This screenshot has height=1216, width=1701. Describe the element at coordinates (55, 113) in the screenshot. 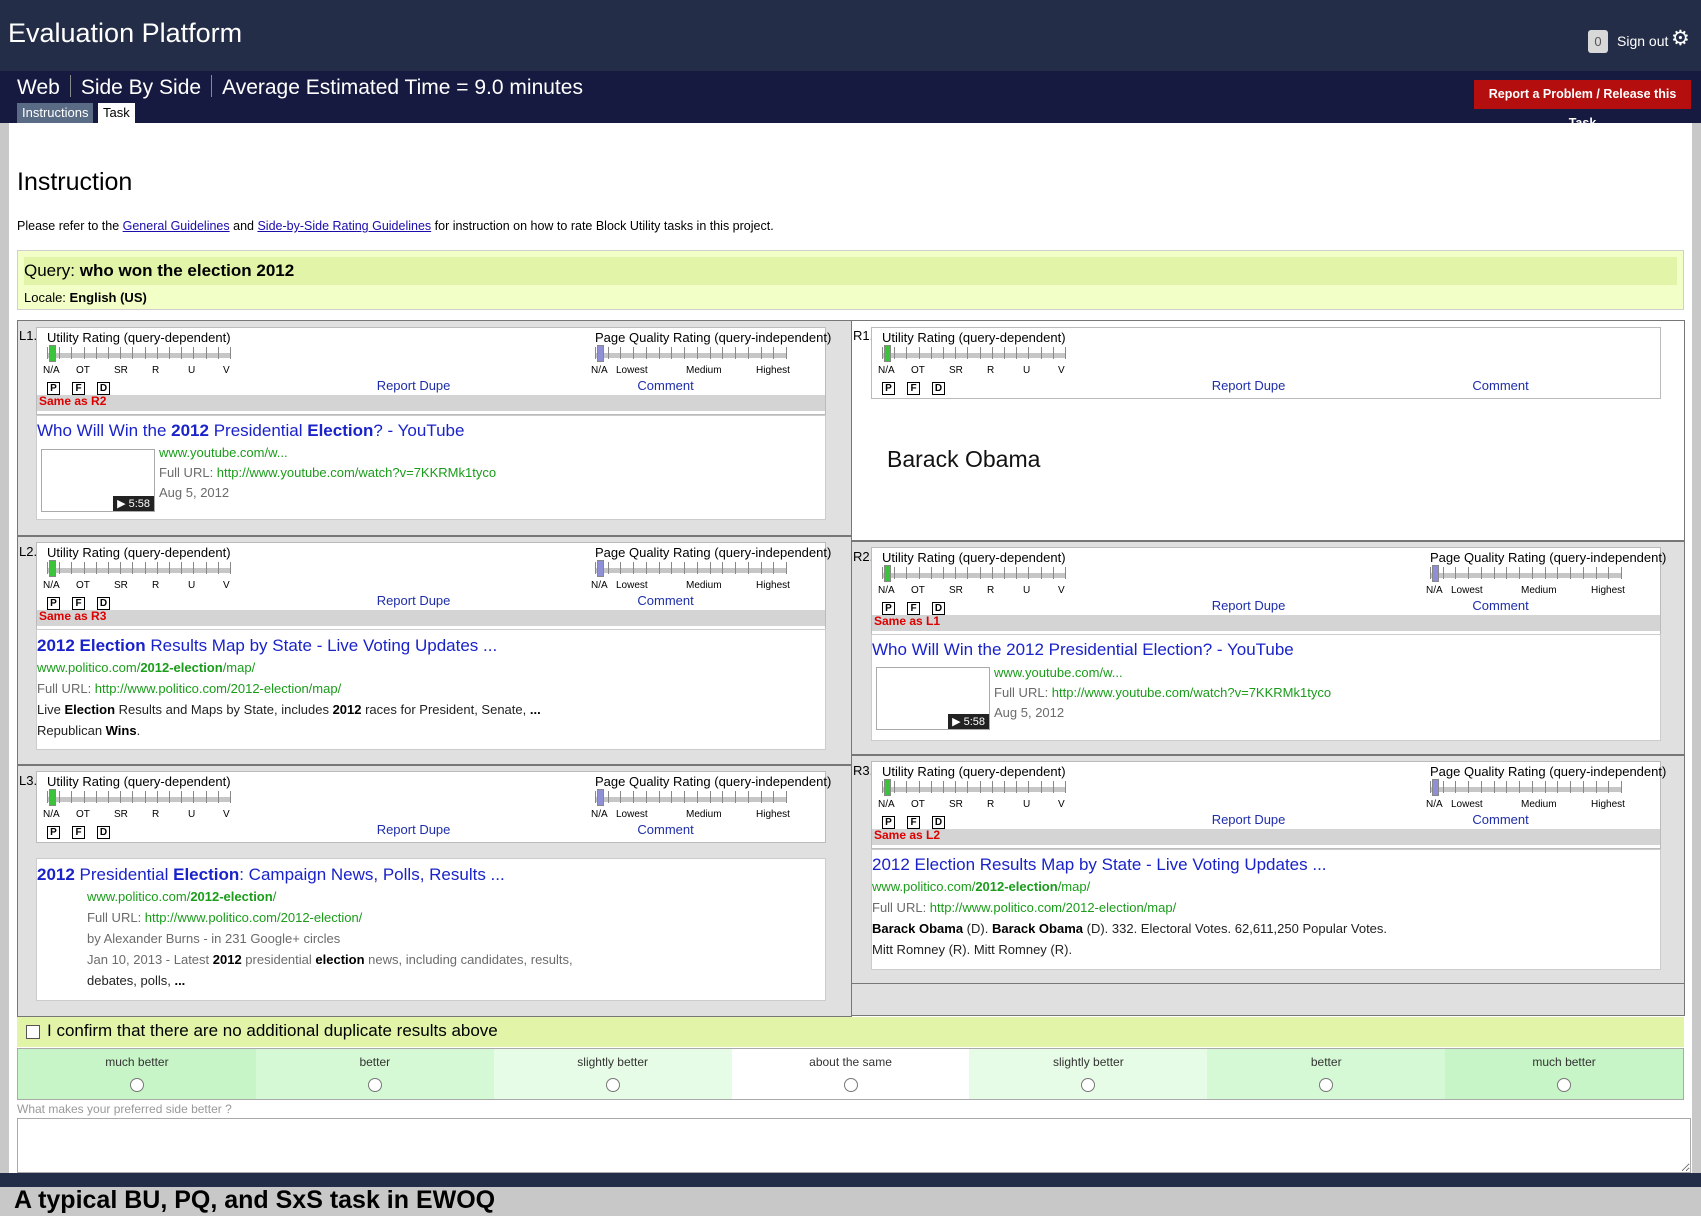

I see `tab-instructions: Instructions` at that location.